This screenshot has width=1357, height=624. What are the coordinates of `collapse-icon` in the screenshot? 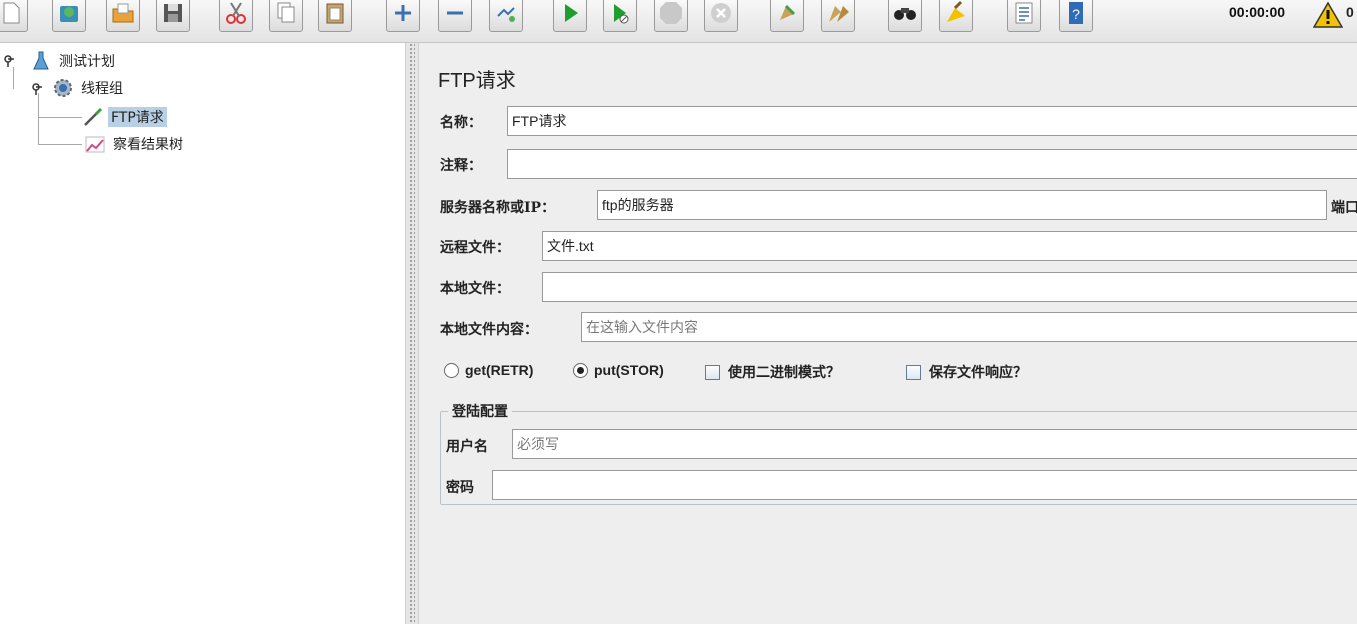 It's located at (455, 16).